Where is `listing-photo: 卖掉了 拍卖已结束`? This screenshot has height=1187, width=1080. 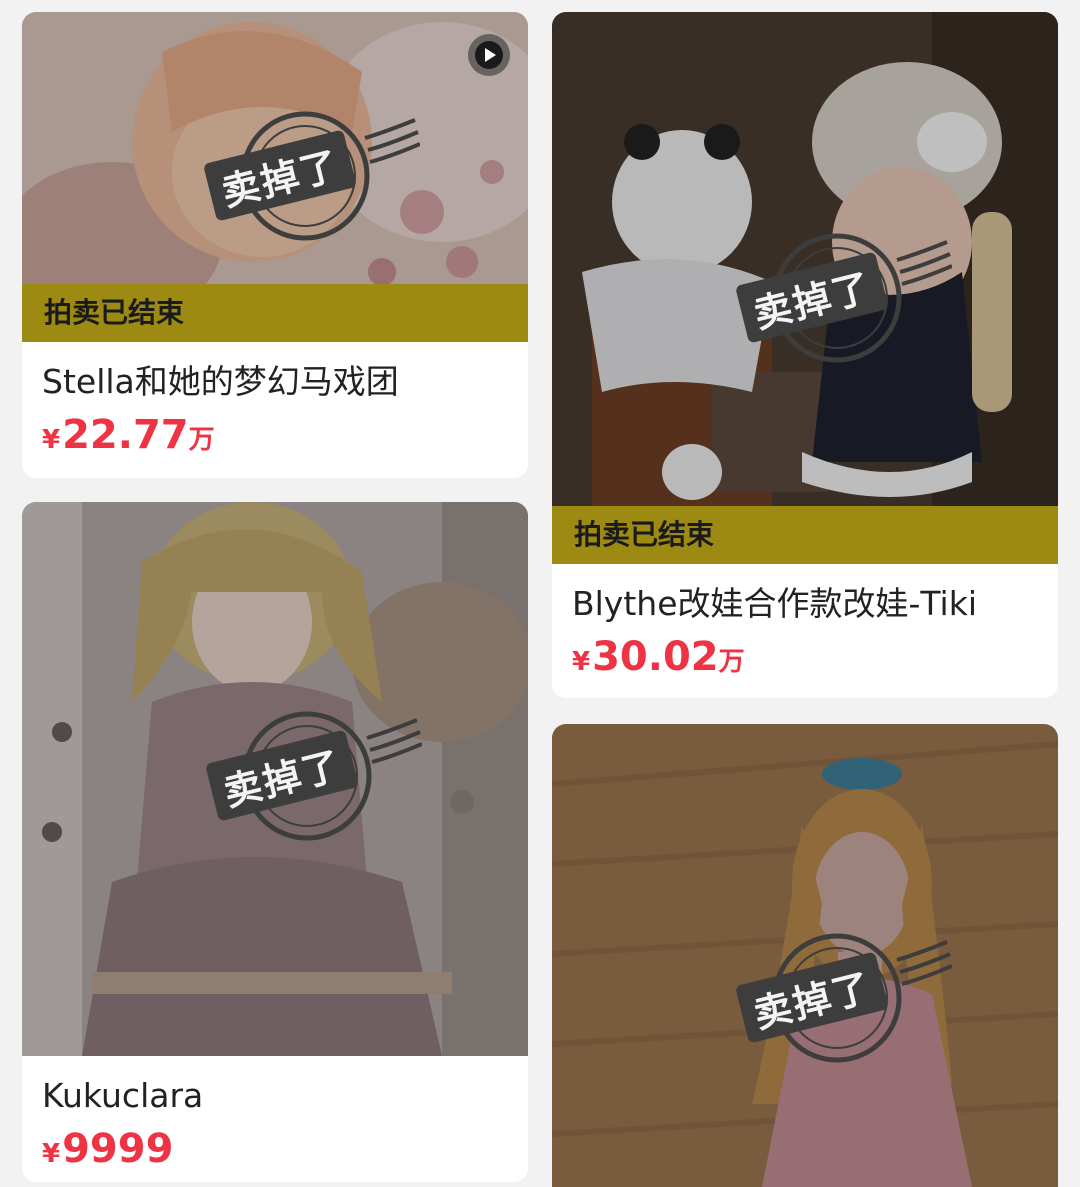 listing-photo: 卖掉了 拍卖已结束 is located at coordinates (275, 177).